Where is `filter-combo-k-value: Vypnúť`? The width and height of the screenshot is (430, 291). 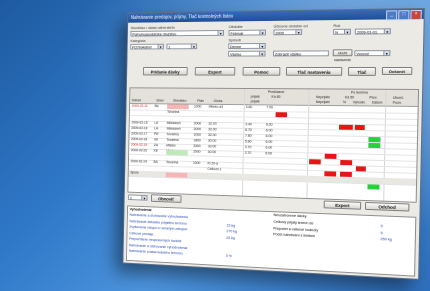 filter-combo-k-value: Vypnúť is located at coordinates (363, 54).